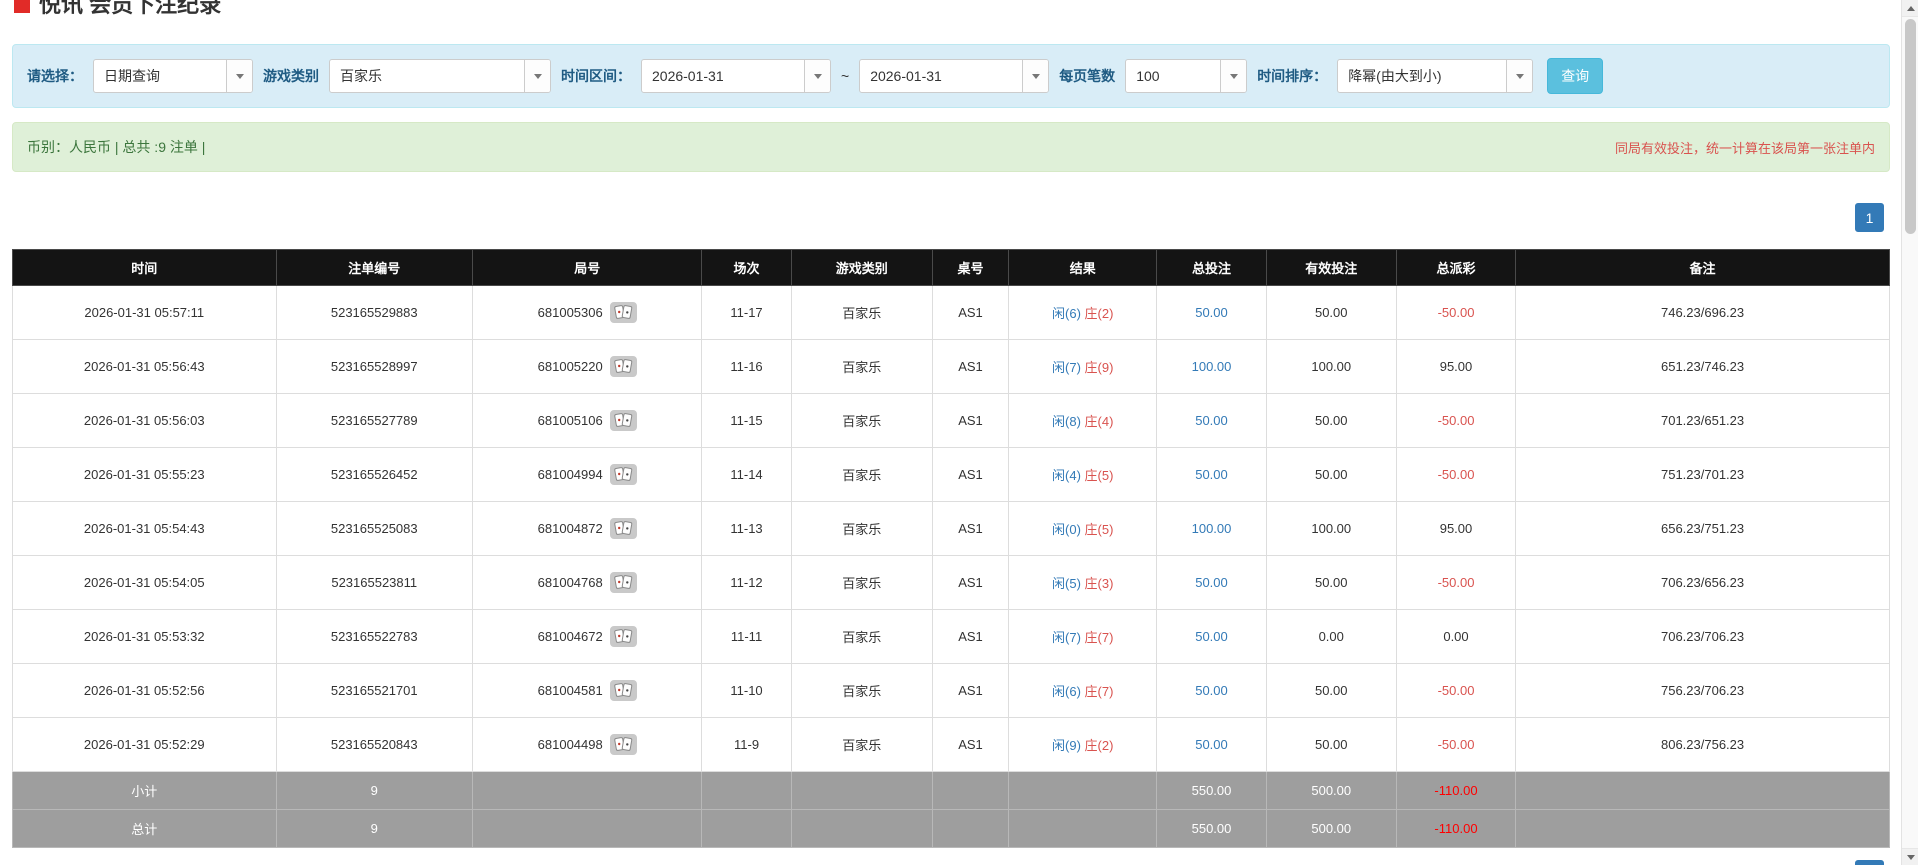  I want to click on cell-round-id: 681005306, so click(587, 312).